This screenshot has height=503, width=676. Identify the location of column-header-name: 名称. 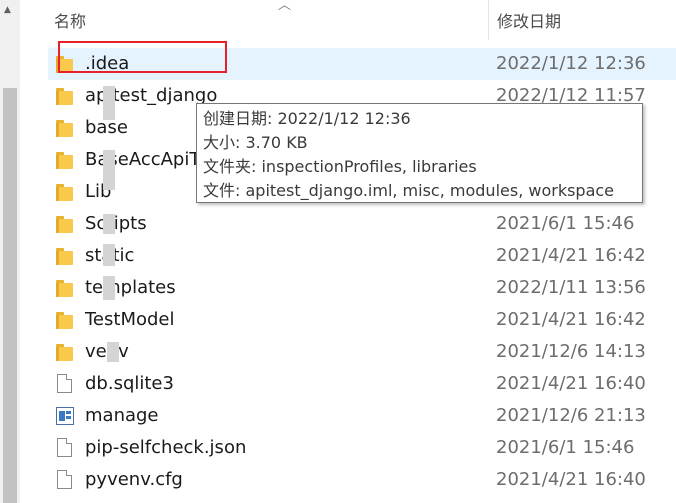
(70, 20).